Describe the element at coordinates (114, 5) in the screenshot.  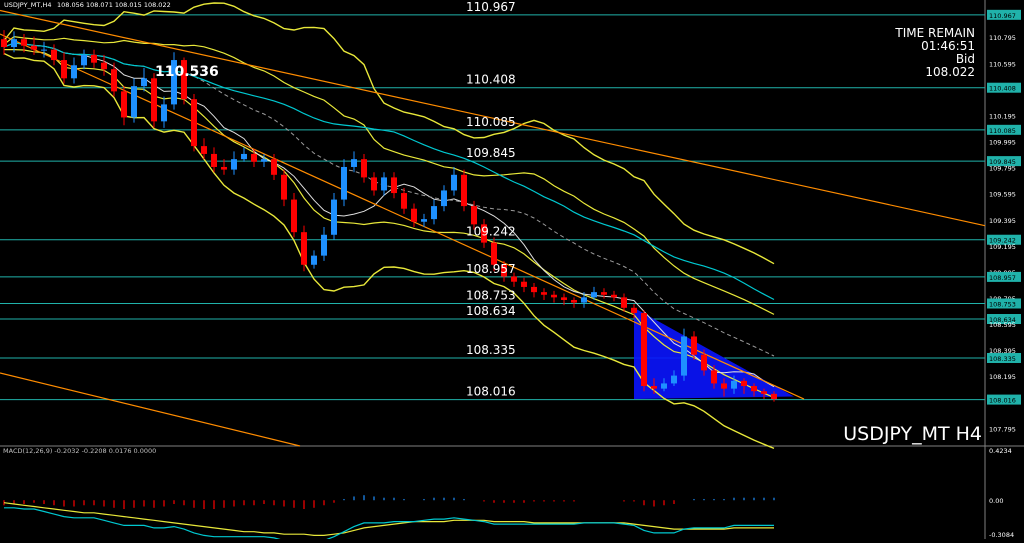
I see `ohlc-readout: 108.056 108.071 108.015 108.022` at that location.